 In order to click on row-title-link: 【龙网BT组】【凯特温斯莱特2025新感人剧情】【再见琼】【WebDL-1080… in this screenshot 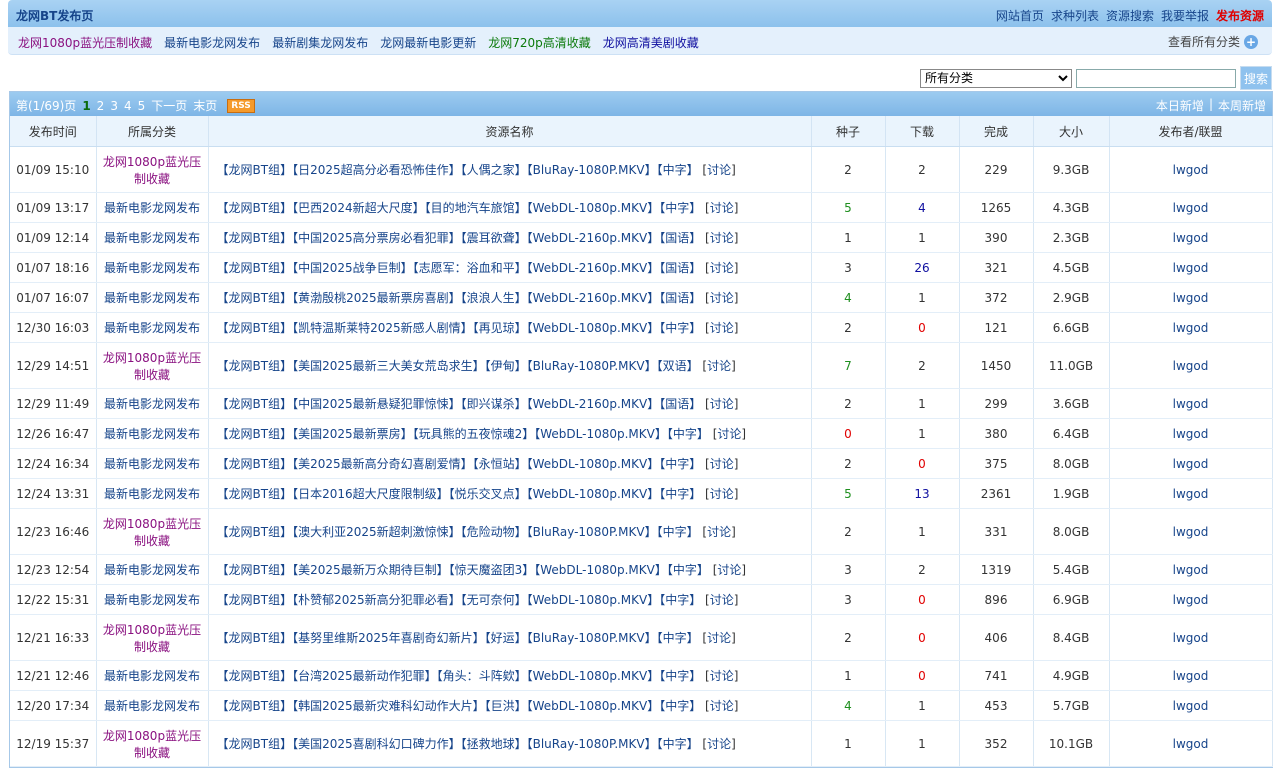, I will do `click(459, 328)`.